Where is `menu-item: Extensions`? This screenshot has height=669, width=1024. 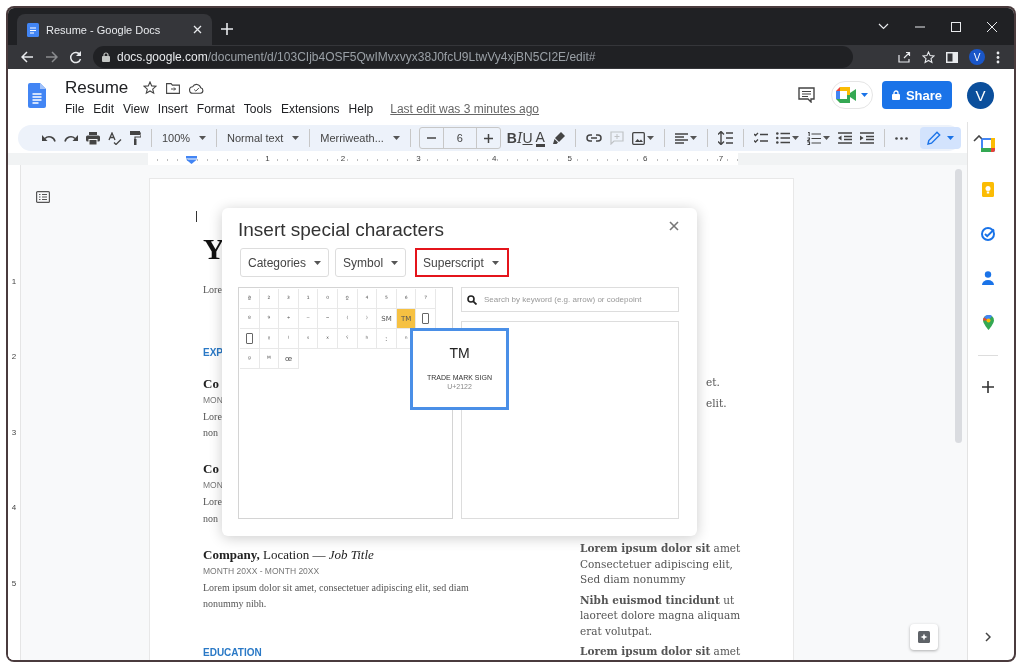
menu-item: Extensions is located at coordinates (310, 109).